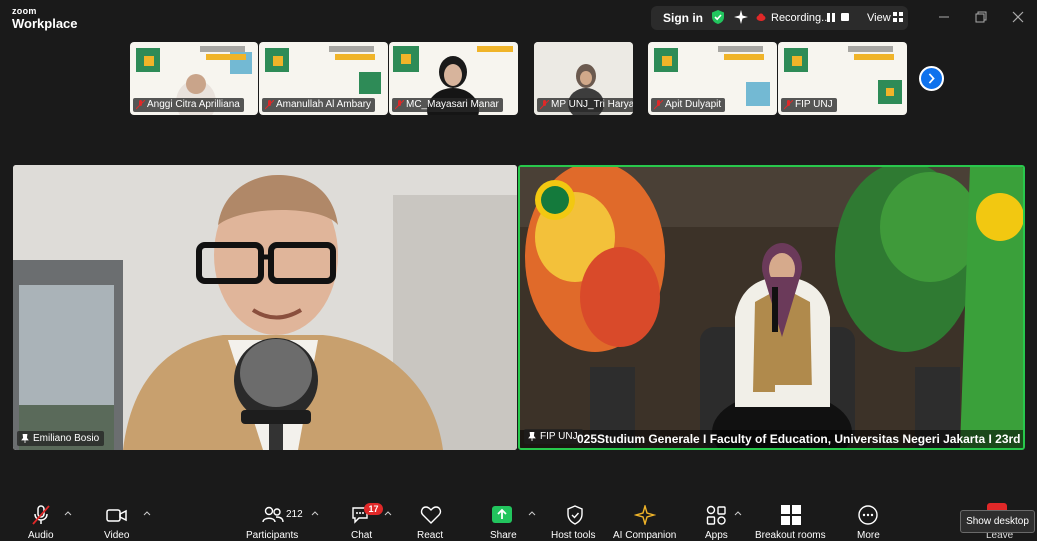  I want to click on video-options-chevron-up-icon, so click(147, 513).